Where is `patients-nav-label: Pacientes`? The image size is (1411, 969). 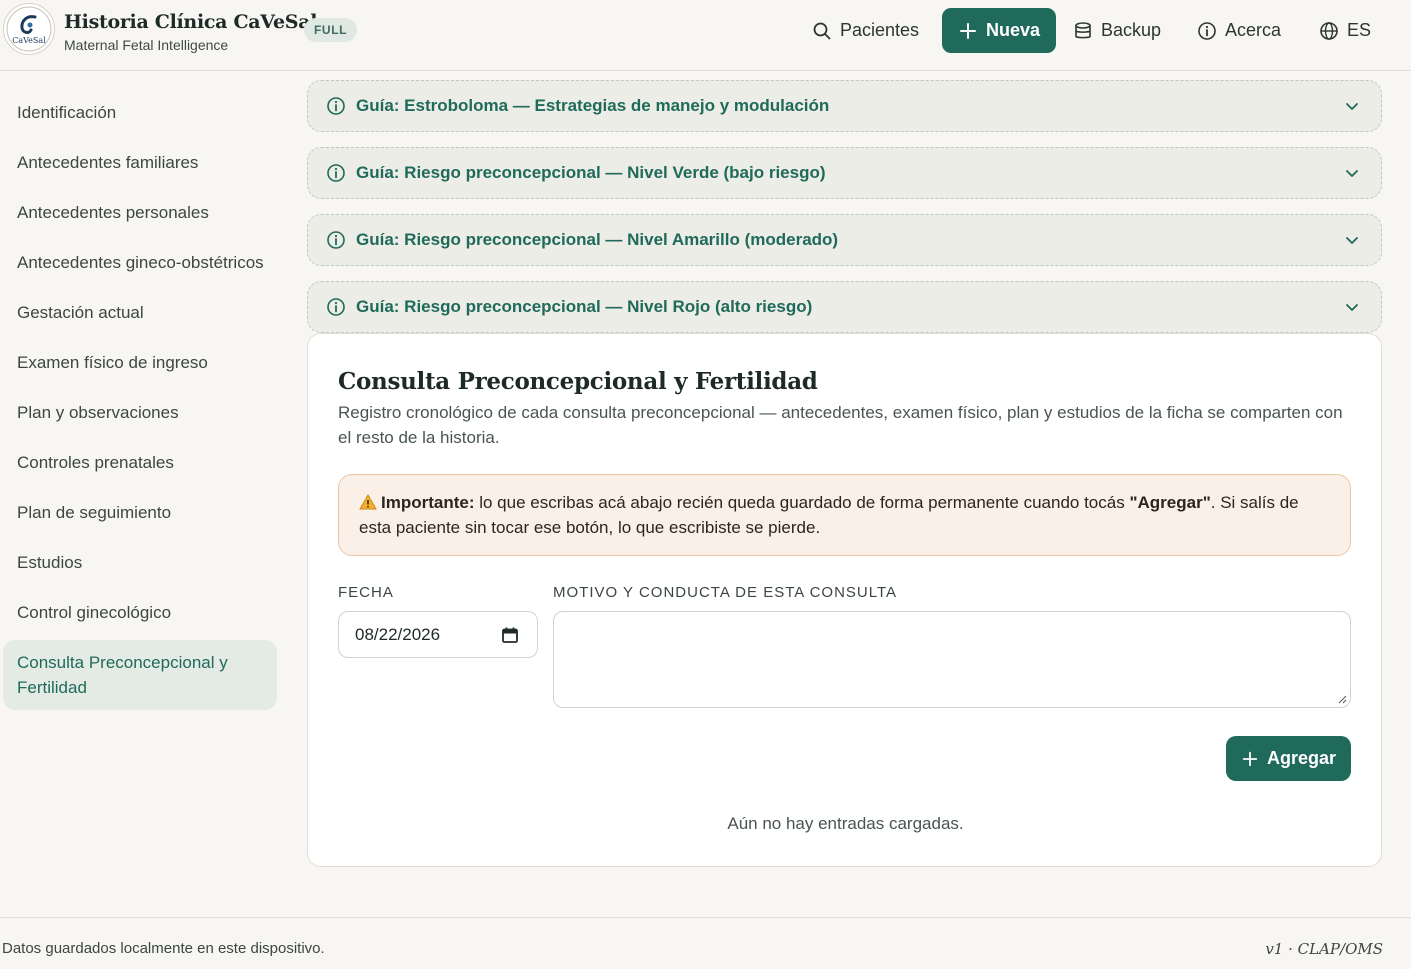 patients-nav-label: Pacientes is located at coordinates (880, 30).